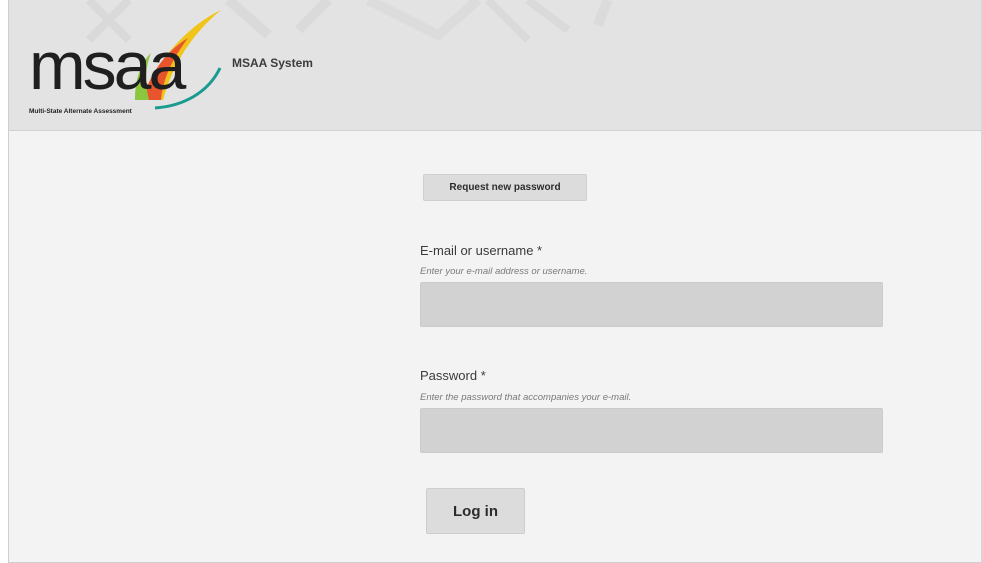  What do you see at coordinates (505, 187) in the screenshot?
I see `request-new-password-tab: Request new password` at bounding box center [505, 187].